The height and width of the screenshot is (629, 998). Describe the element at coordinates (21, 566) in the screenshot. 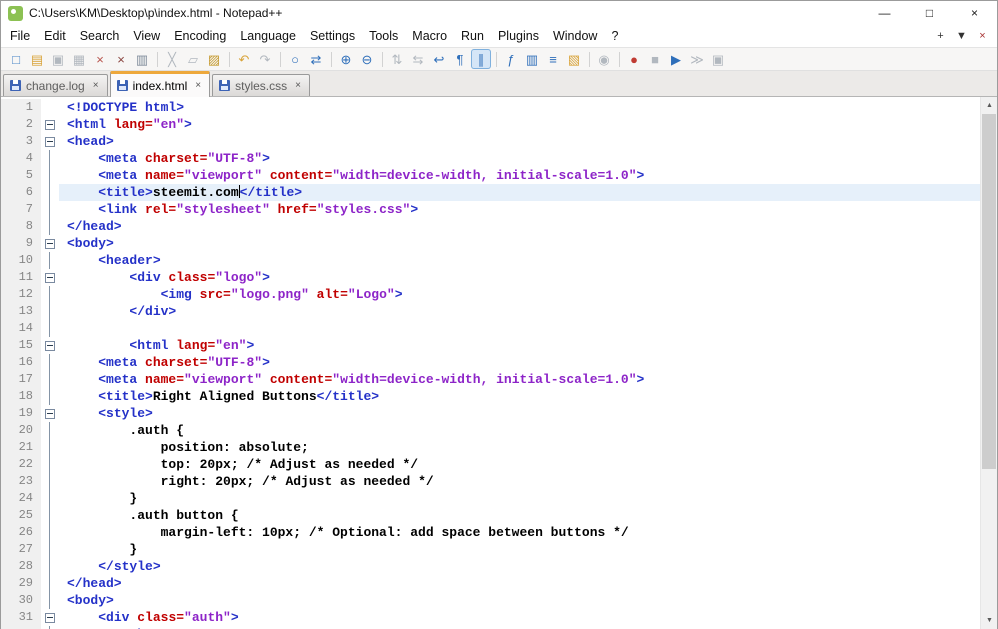

I see `line-number: 28` at that location.